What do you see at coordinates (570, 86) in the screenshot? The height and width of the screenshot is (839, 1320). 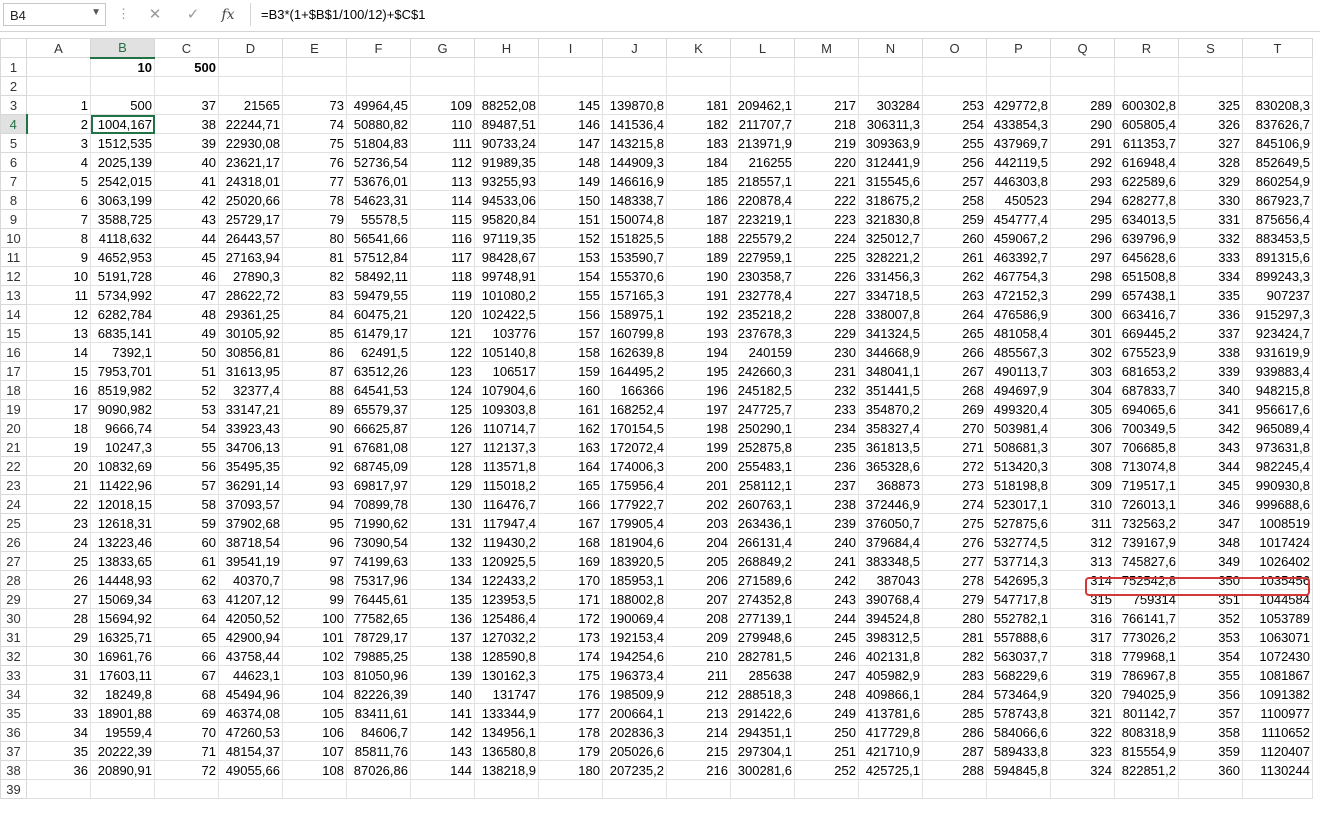 I see `cell-i2` at bounding box center [570, 86].